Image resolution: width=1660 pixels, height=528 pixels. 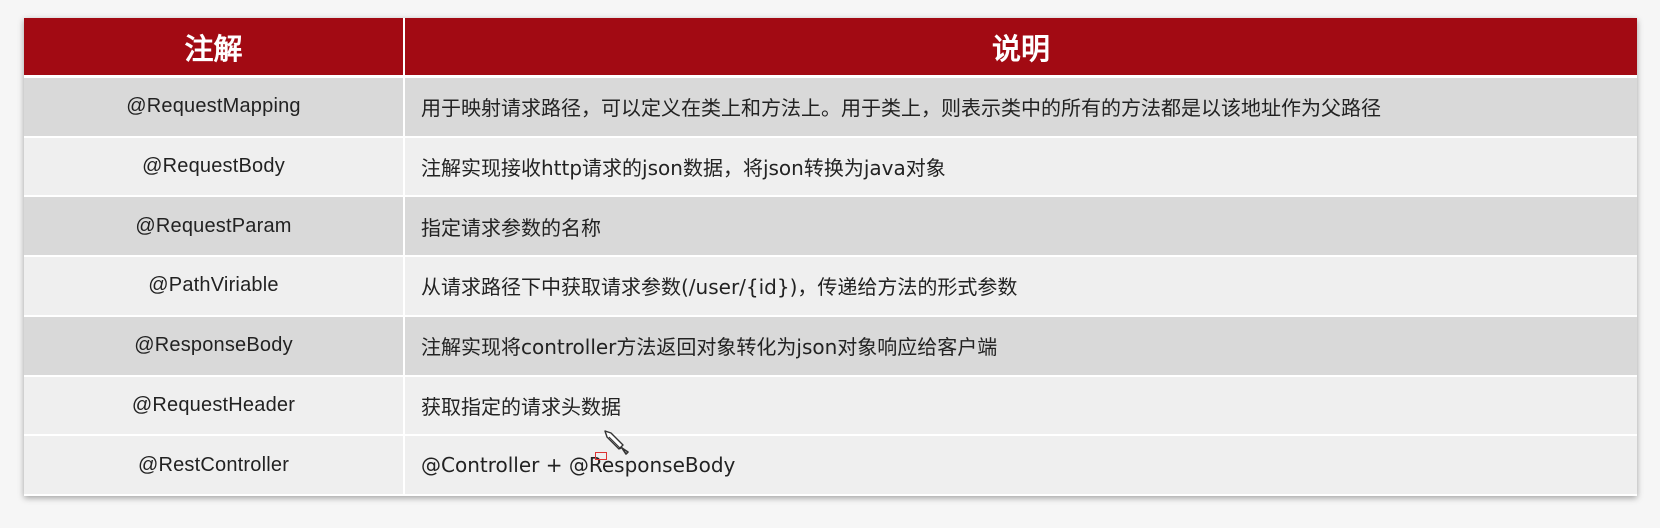 What do you see at coordinates (1020, 48) in the screenshot?
I see `header-description: 说明` at bounding box center [1020, 48].